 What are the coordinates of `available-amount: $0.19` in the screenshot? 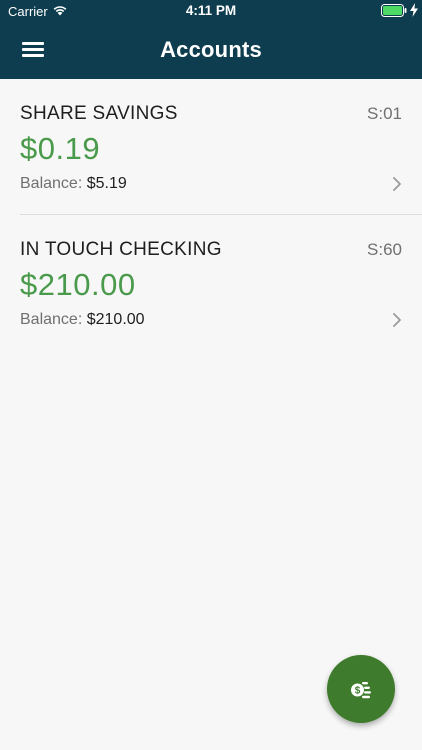 It's located at (60, 148).